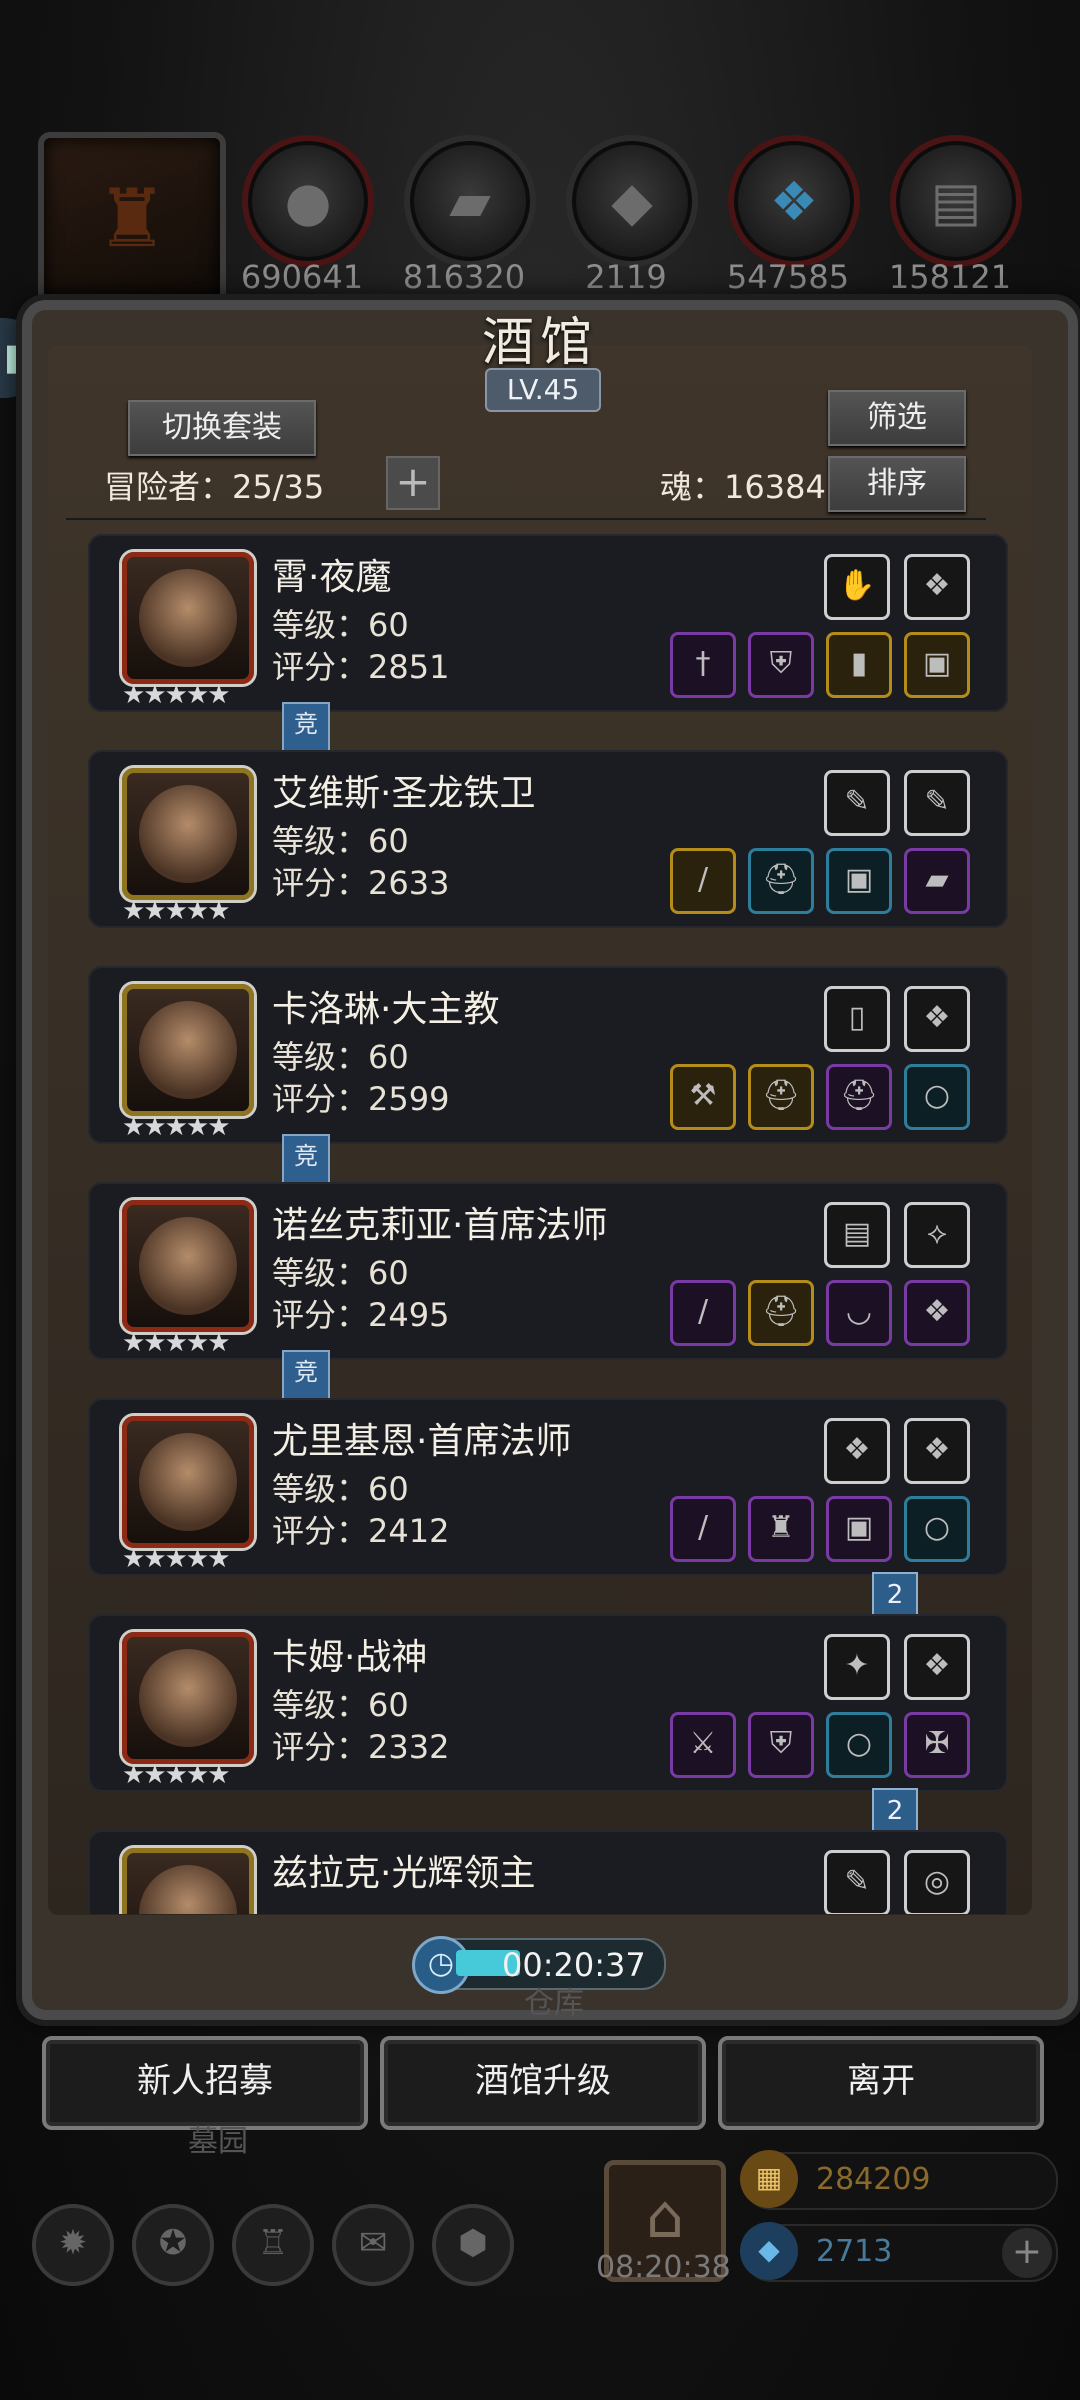 The width and height of the screenshot is (1080, 2400). I want to click on settings-icon: ✹, so click(73, 2245).